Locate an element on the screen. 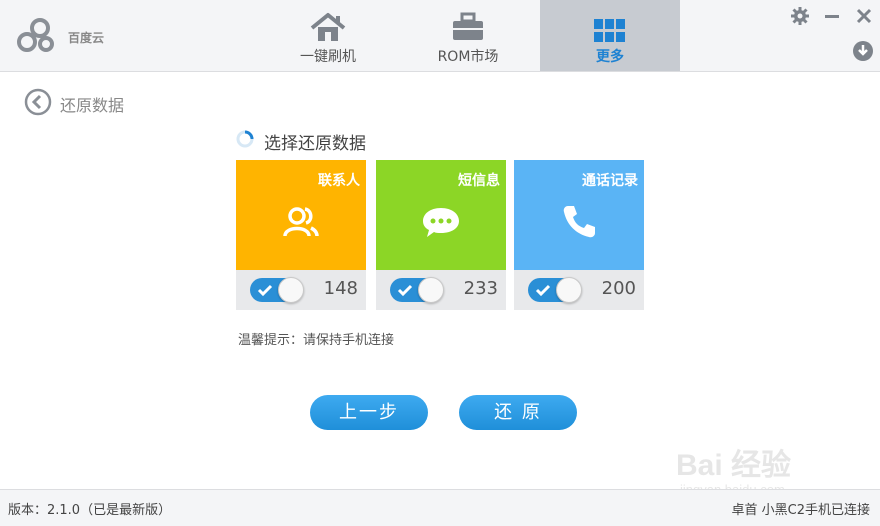 This screenshot has width=880, height=526. tab-rom-market: ROM市场 is located at coordinates (468, 35).